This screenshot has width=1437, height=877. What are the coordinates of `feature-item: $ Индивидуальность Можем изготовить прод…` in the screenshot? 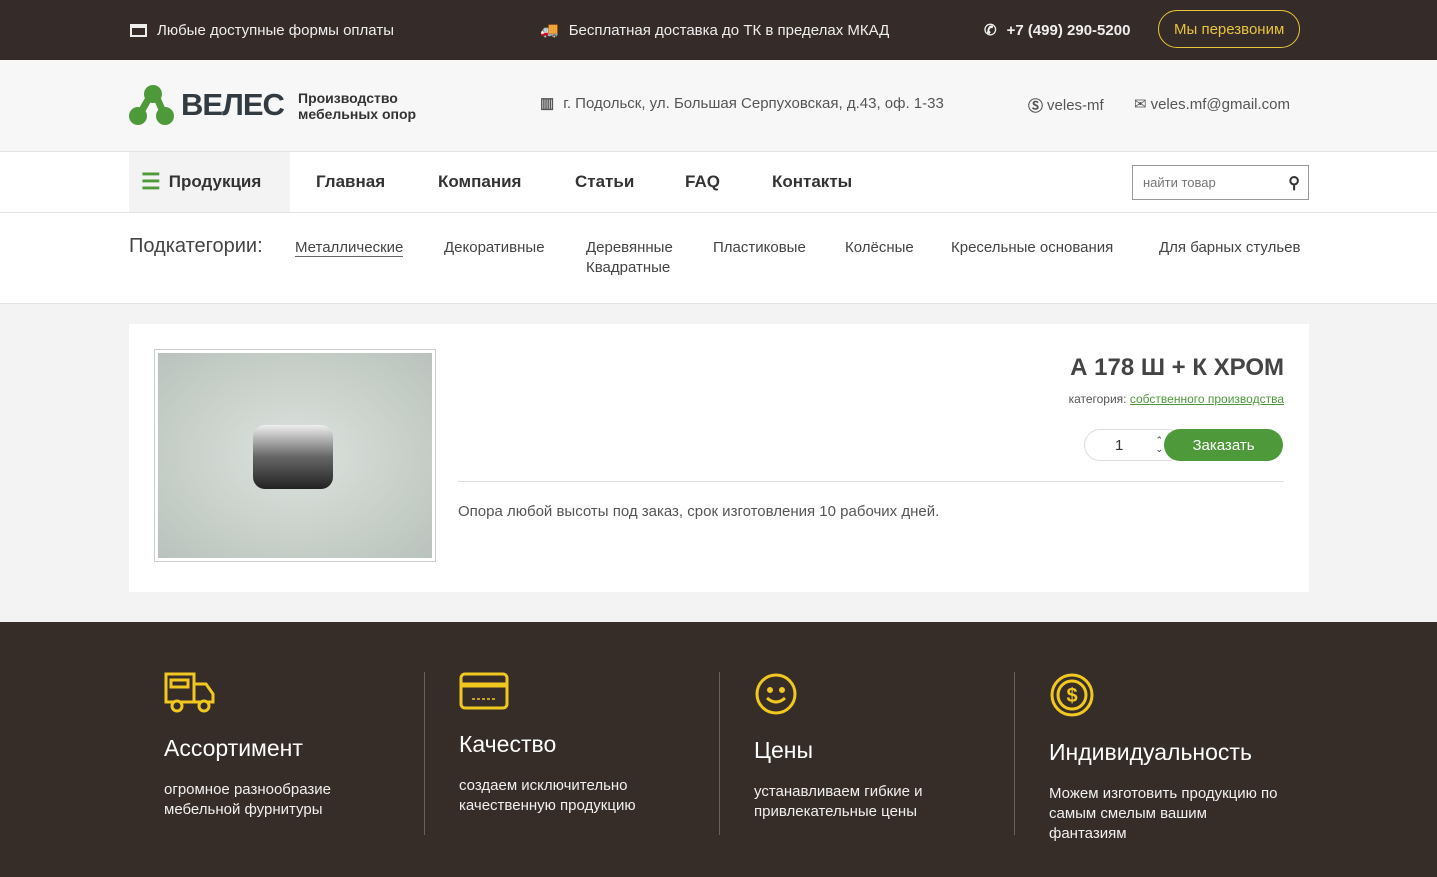 It's located at (1164, 758).